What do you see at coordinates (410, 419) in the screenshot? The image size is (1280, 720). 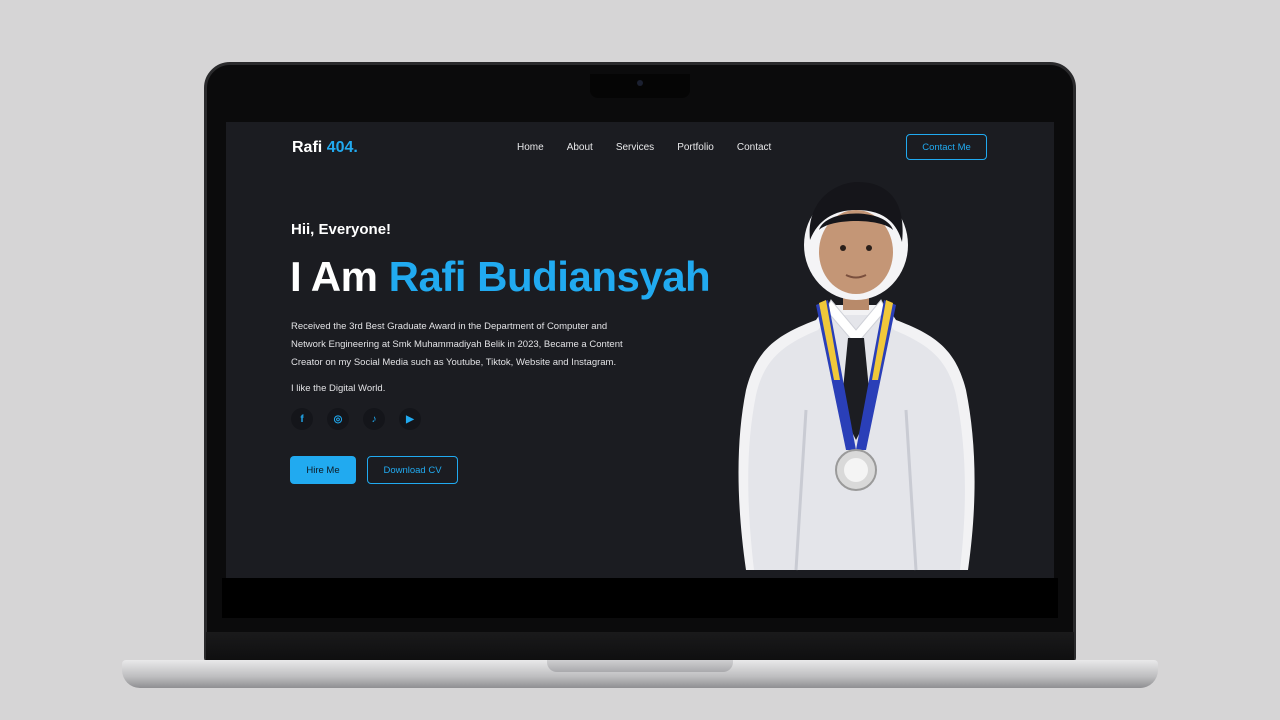 I see `youtube-icon: ▶` at bounding box center [410, 419].